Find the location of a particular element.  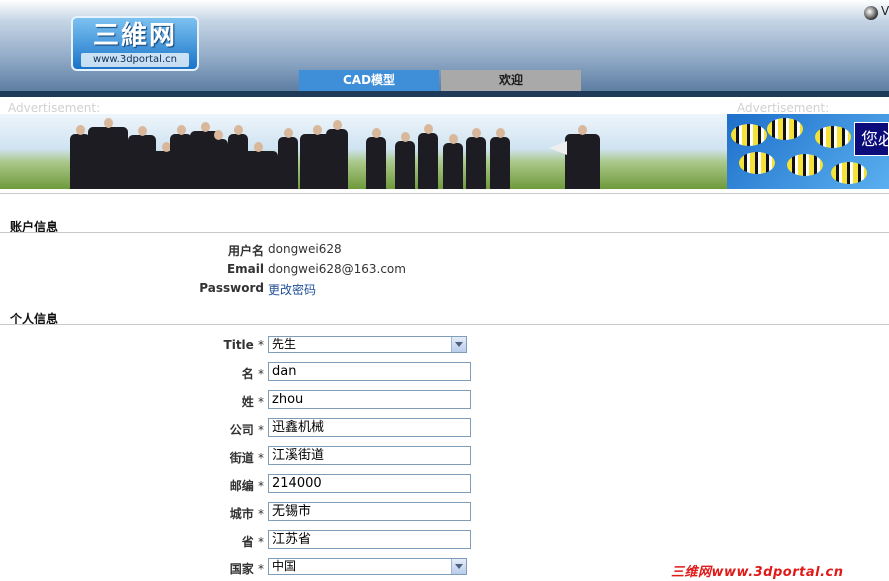

company-label: 公司 * is located at coordinates (137, 429).